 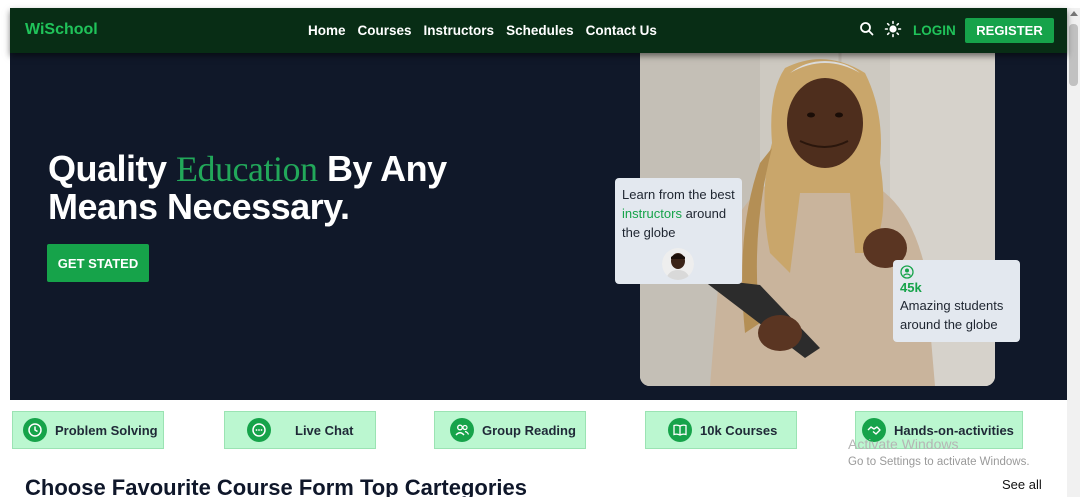 What do you see at coordinates (324, 430) in the screenshot?
I see `feature-label: Live Chat` at bounding box center [324, 430].